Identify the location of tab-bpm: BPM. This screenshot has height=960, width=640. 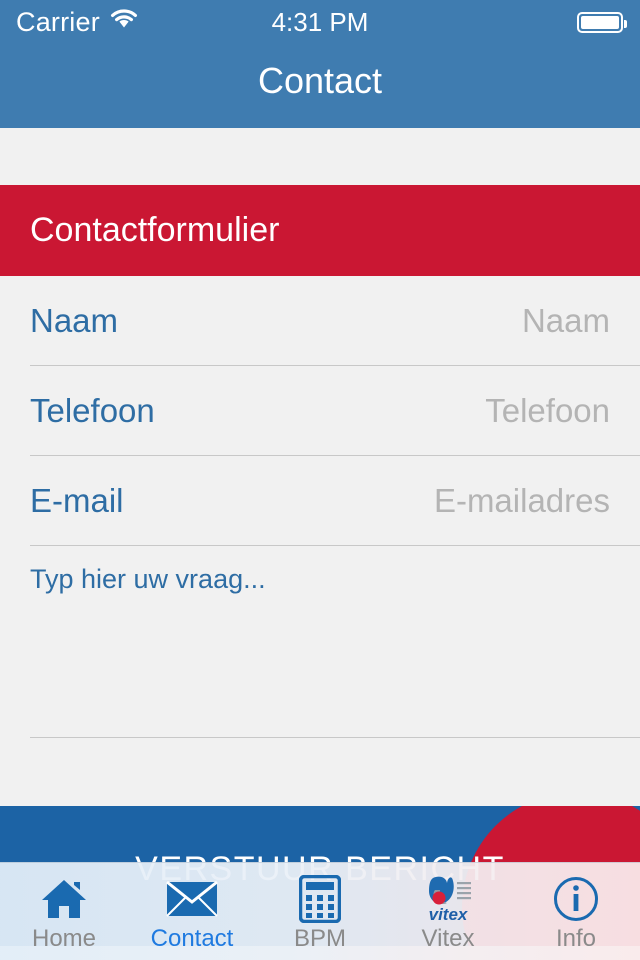
(320, 911).